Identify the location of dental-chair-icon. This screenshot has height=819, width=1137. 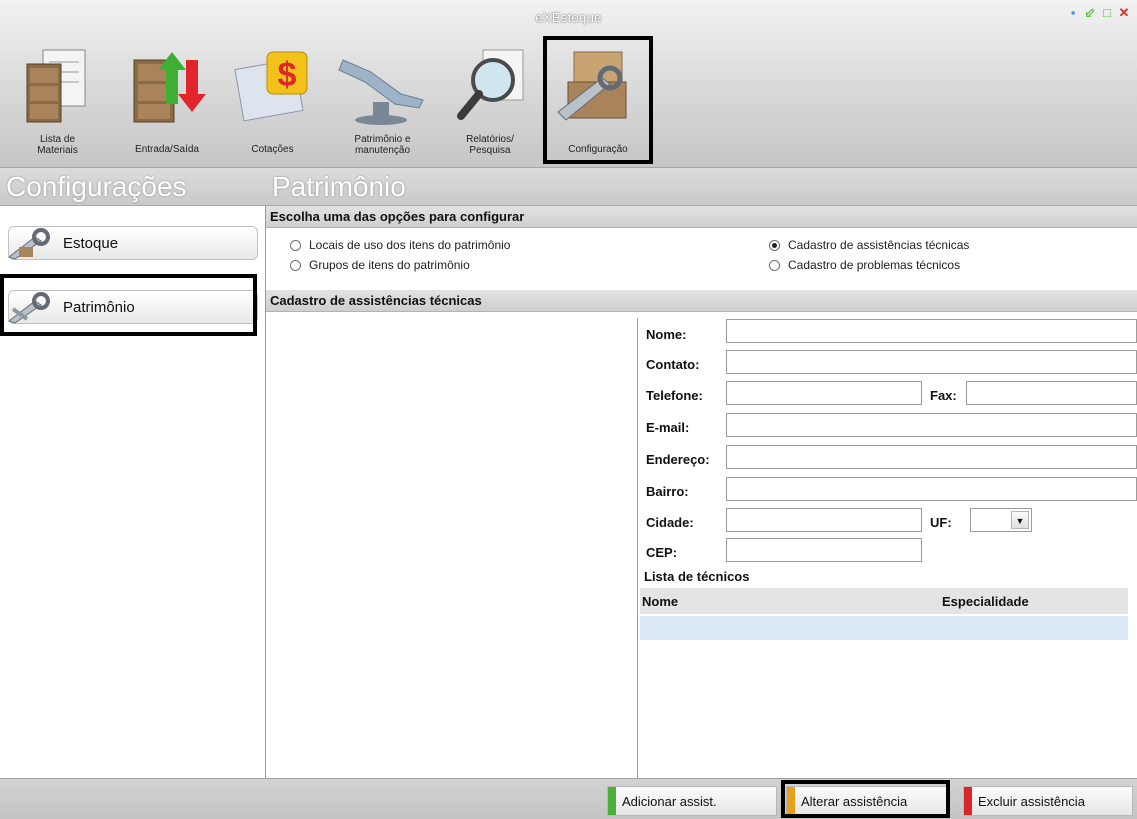
(380, 92).